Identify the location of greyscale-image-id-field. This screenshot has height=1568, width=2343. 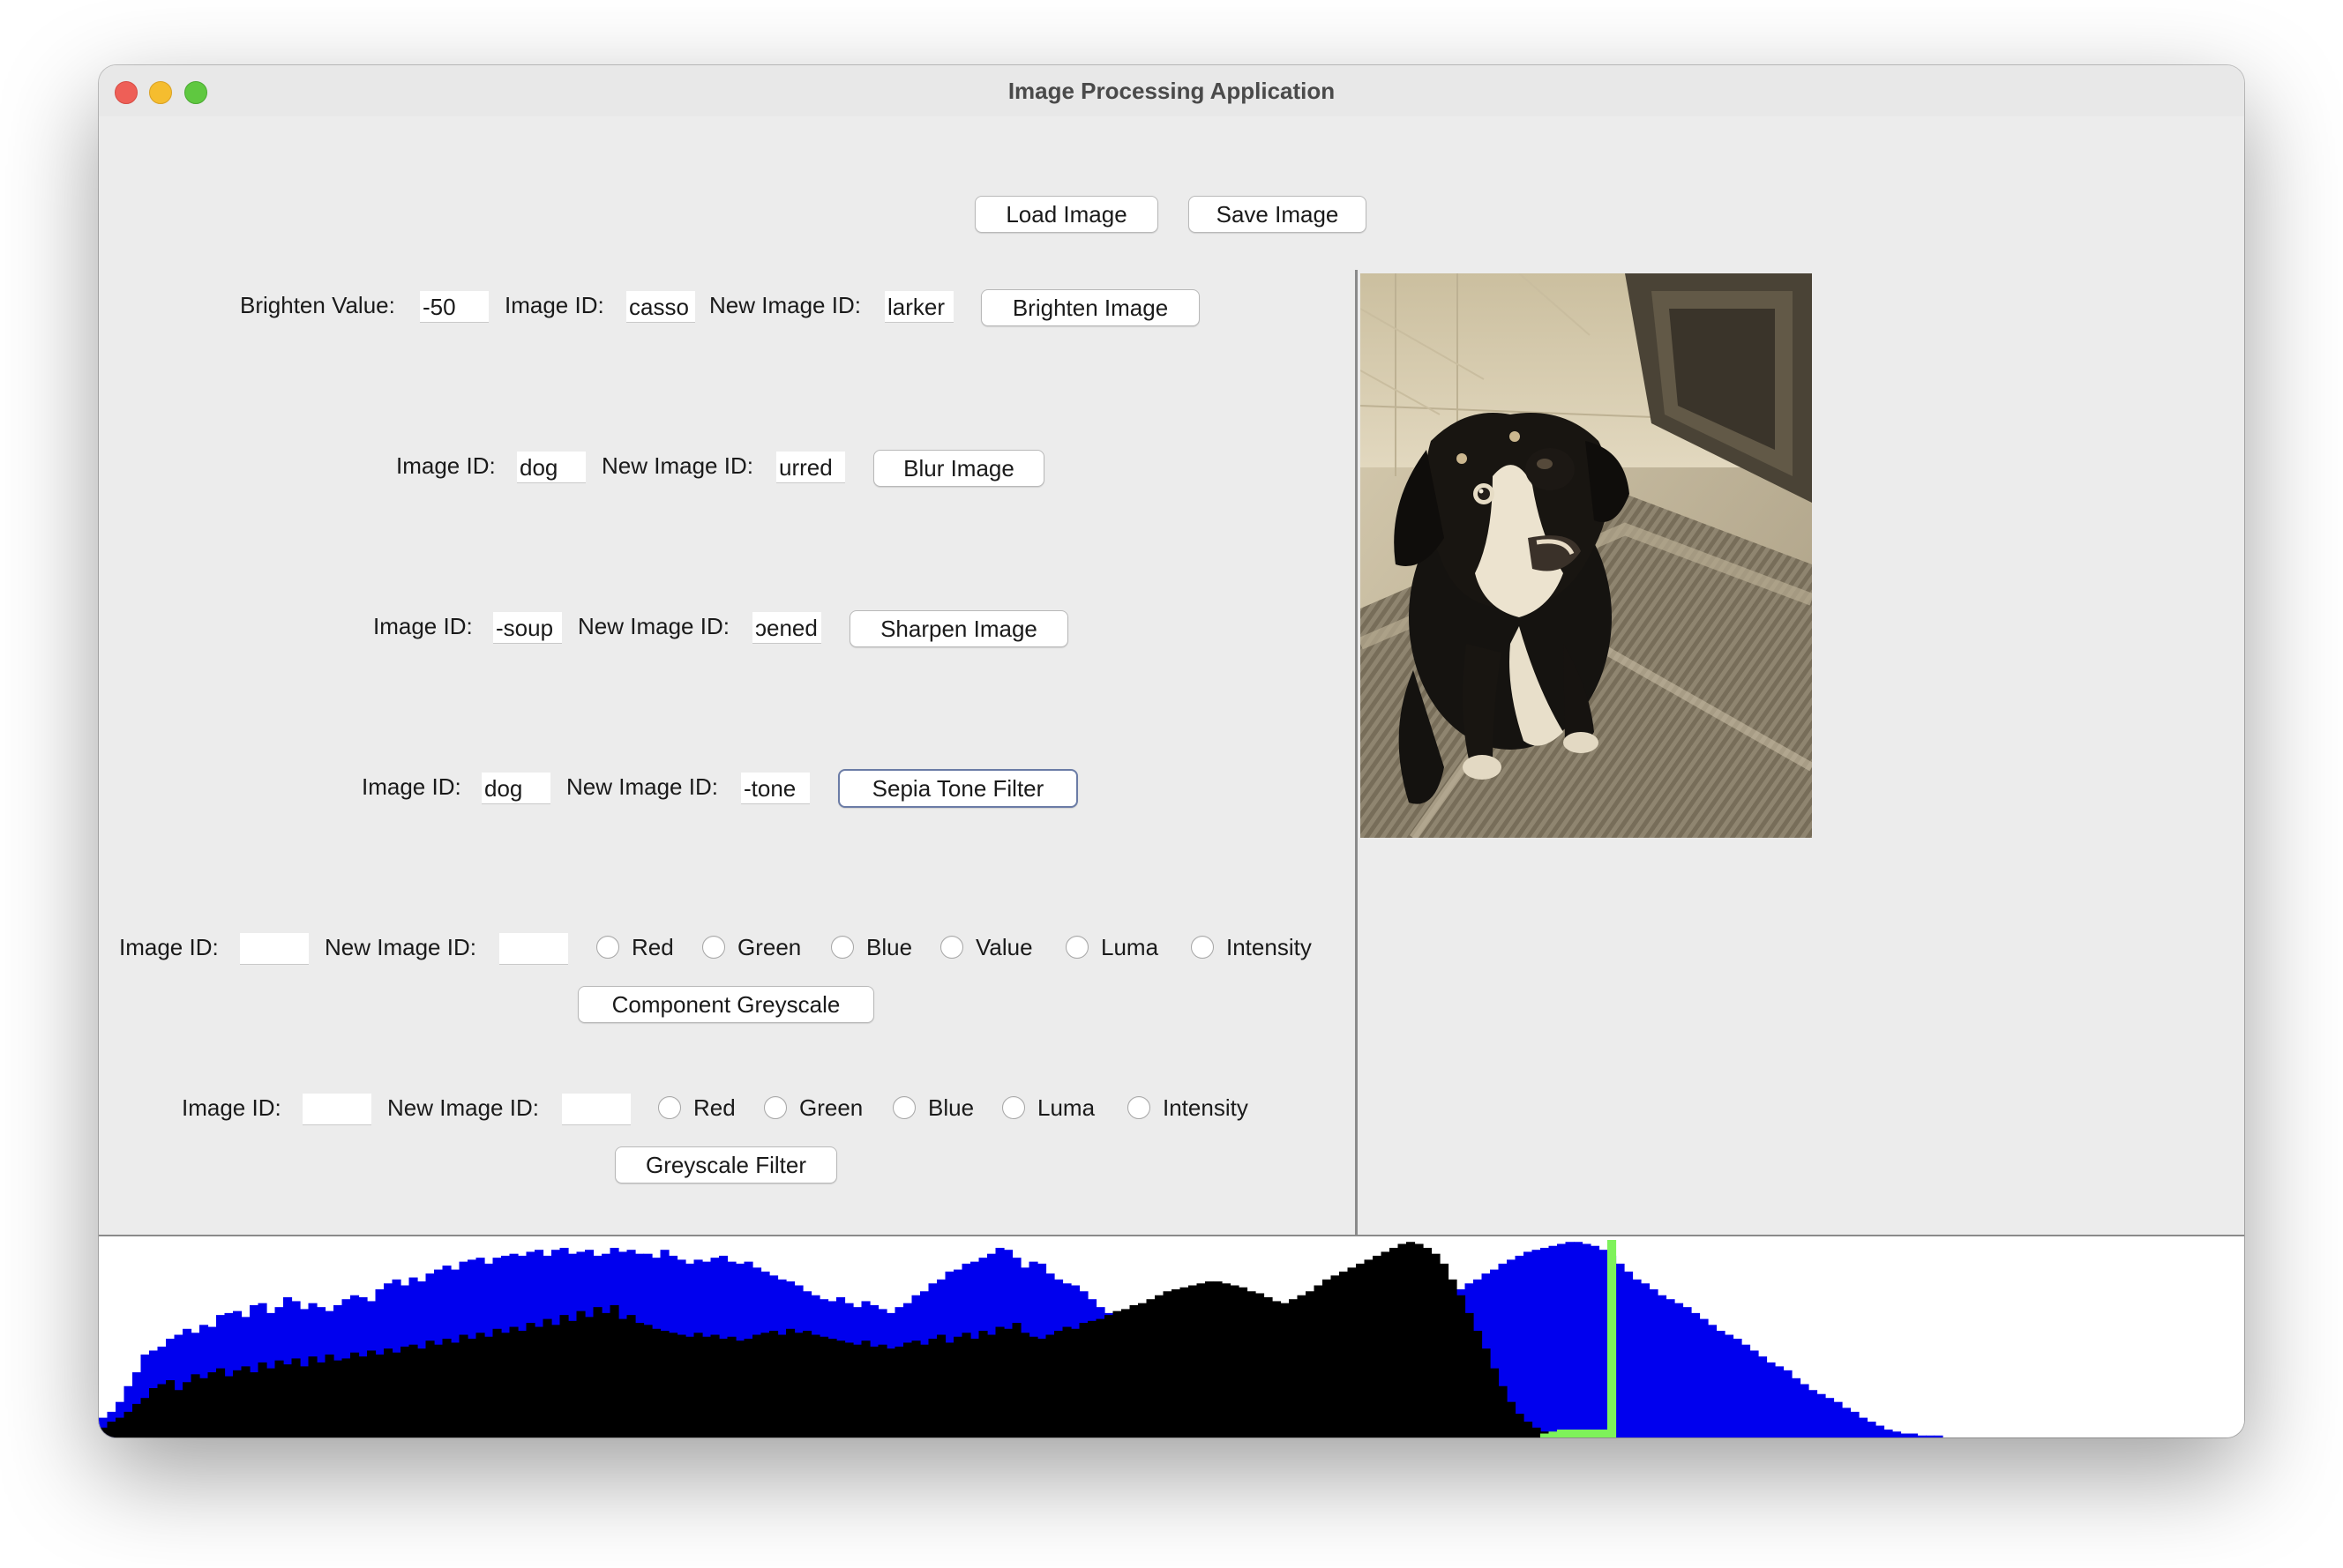
(337, 1109).